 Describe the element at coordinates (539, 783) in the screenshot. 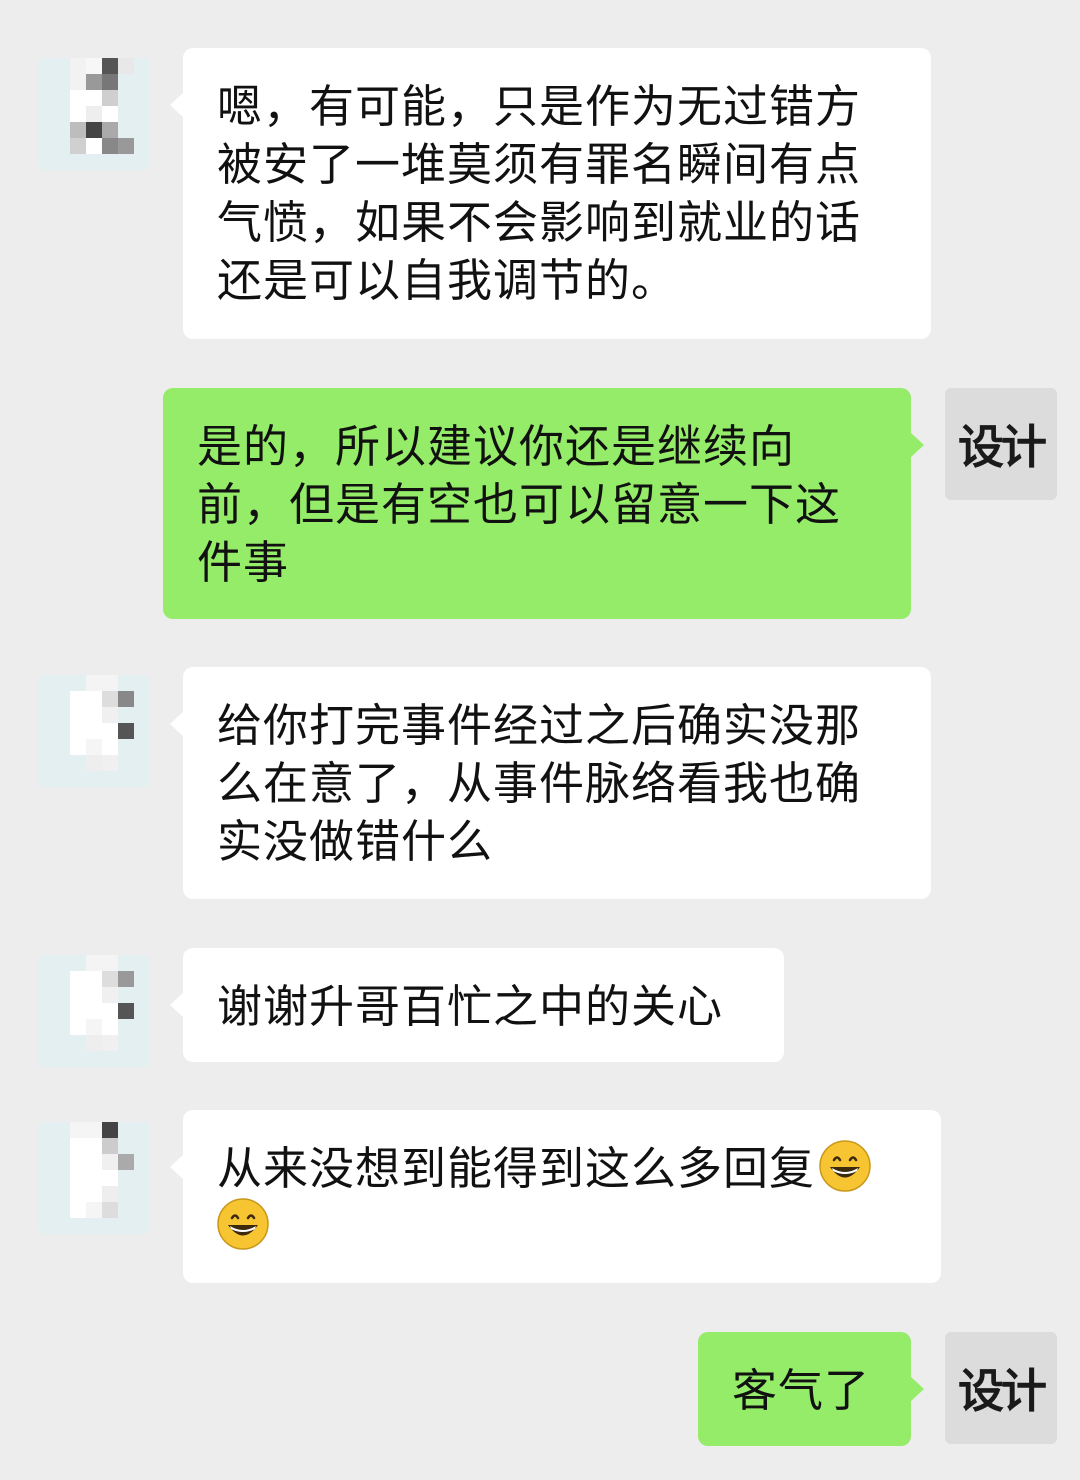

I see `message-text: 给你打完事件经过之后确实没那么在意了，从事件脉络看我也确实没做错什么` at that location.